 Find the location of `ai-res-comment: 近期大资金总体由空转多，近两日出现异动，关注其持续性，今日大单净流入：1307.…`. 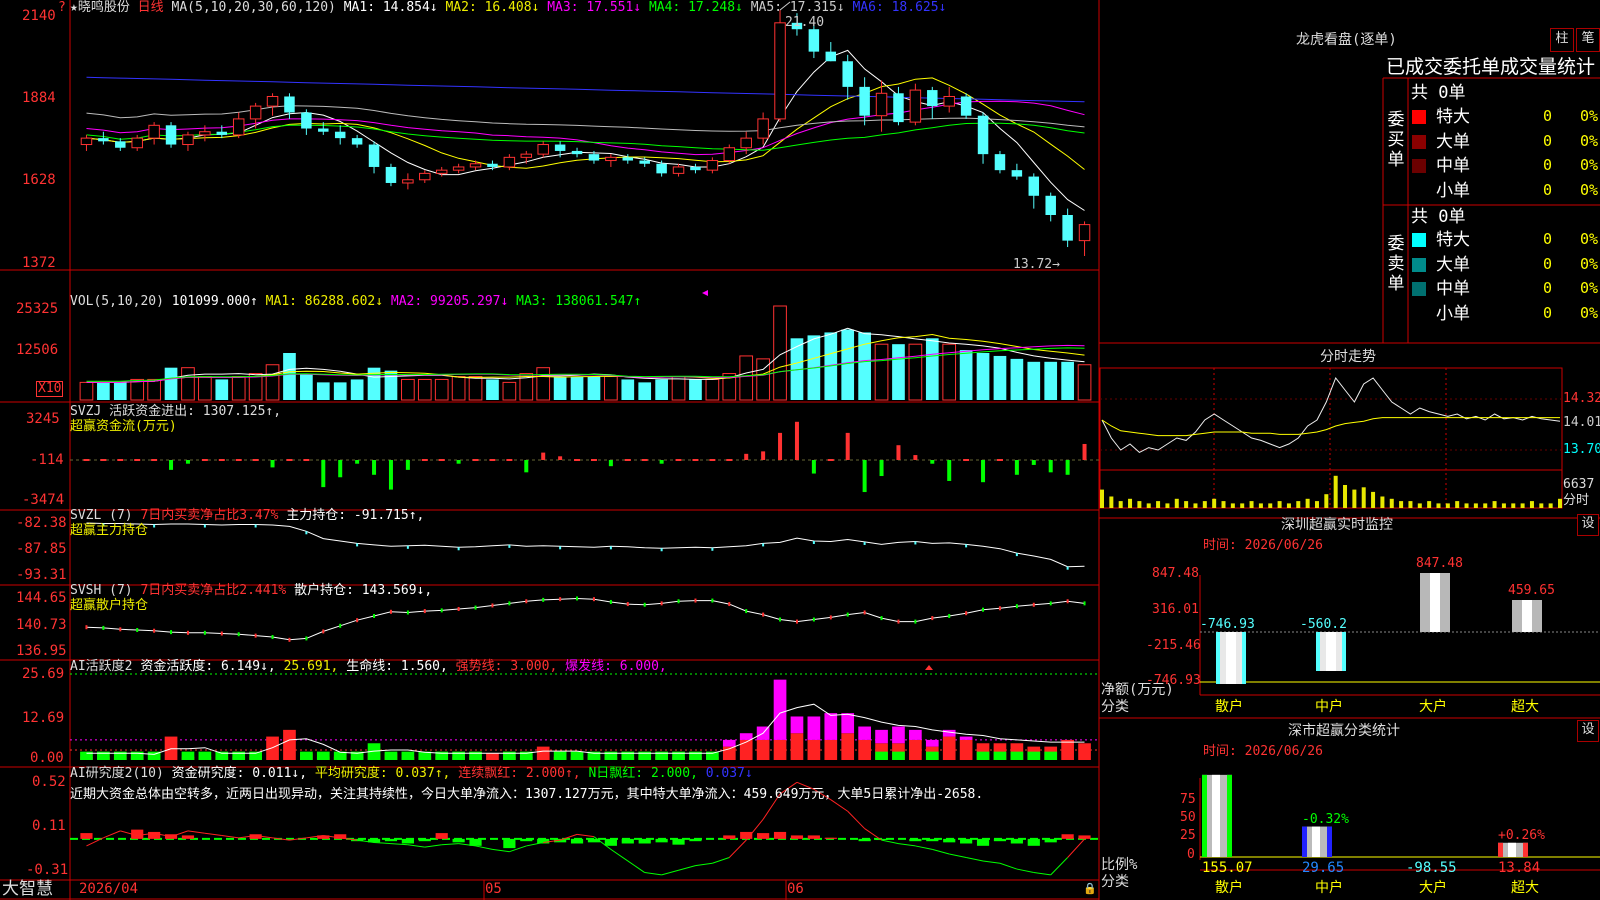

ai-res-comment: 近期大资金总体由空转多，近两日出现异动，关注其持续性，今日大单净流入：1307.… is located at coordinates (527, 794).